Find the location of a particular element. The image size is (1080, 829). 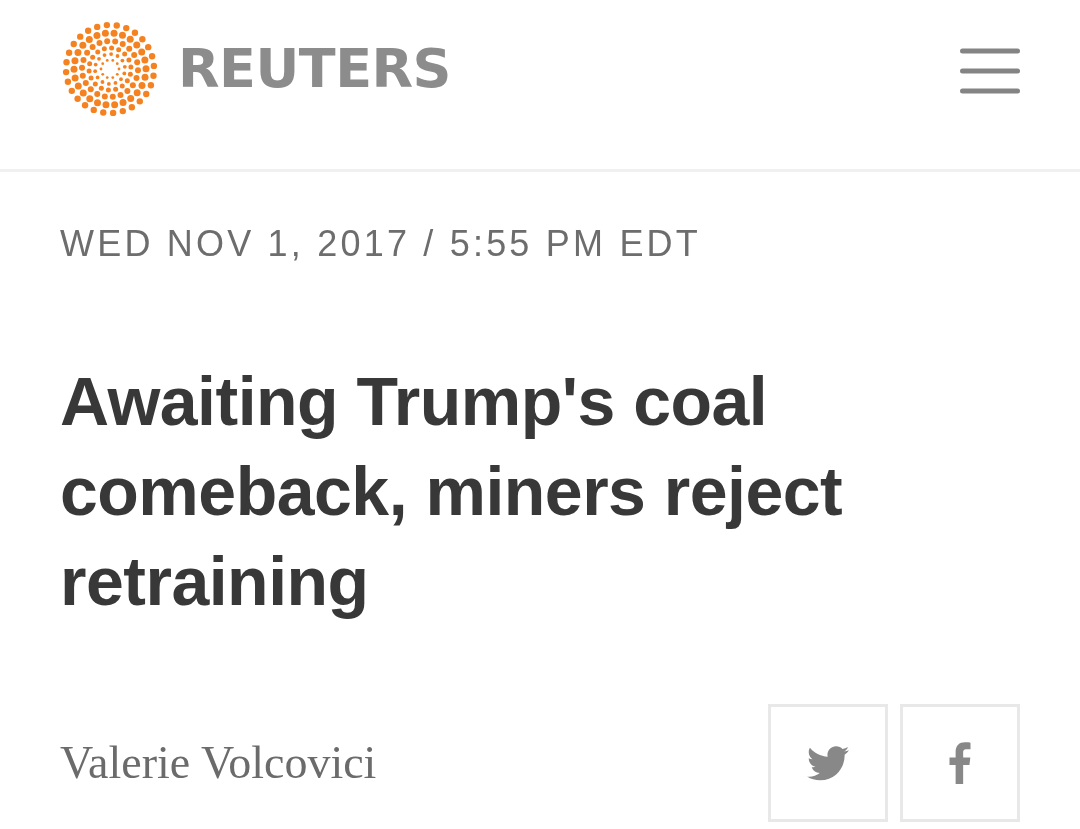

byline: Valerie Volcovici is located at coordinates (218, 763).